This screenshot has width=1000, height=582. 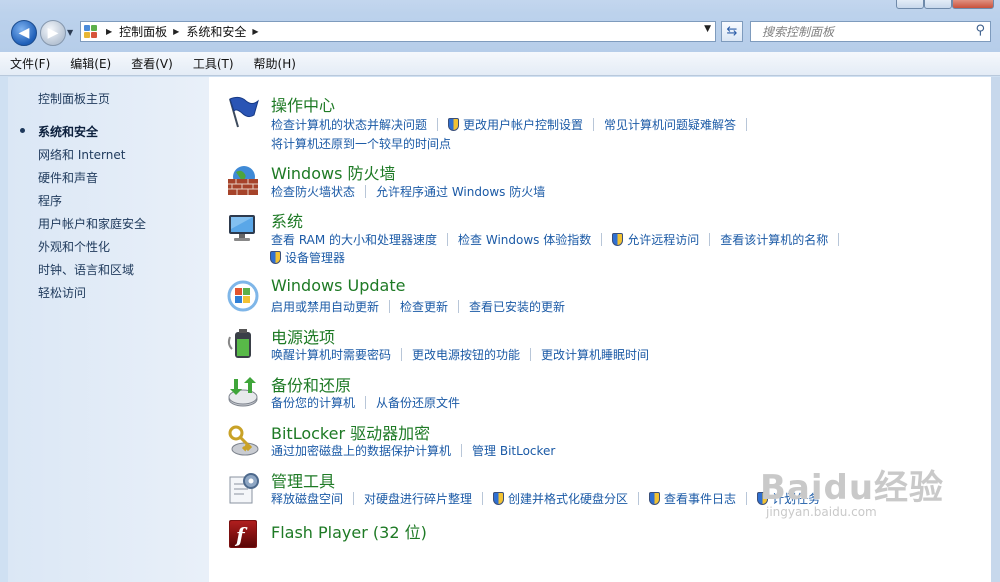 I want to click on search-box: ⚲, so click(x=870, y=31).